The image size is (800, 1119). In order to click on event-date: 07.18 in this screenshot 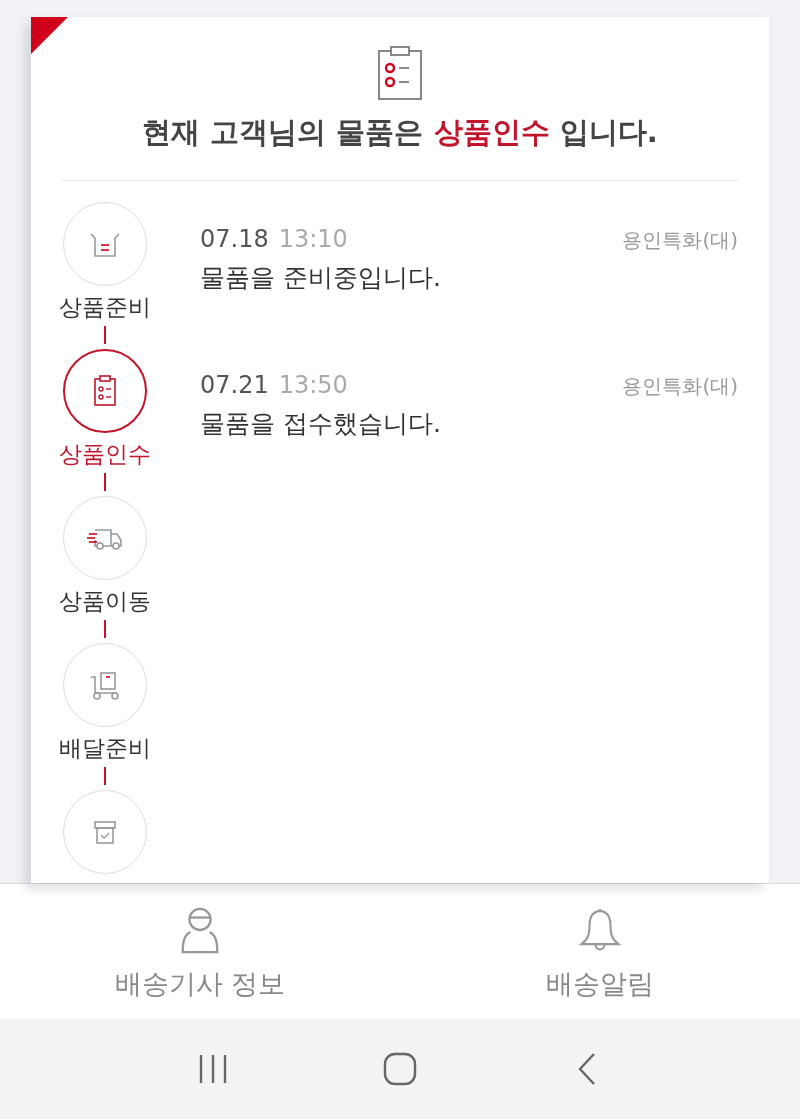, I will do `click(234, 239)`.